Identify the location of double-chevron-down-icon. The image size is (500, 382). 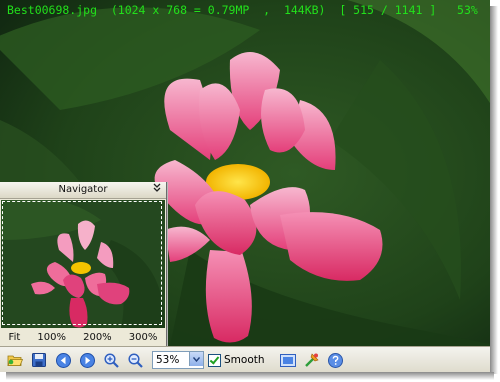
(157, 190).